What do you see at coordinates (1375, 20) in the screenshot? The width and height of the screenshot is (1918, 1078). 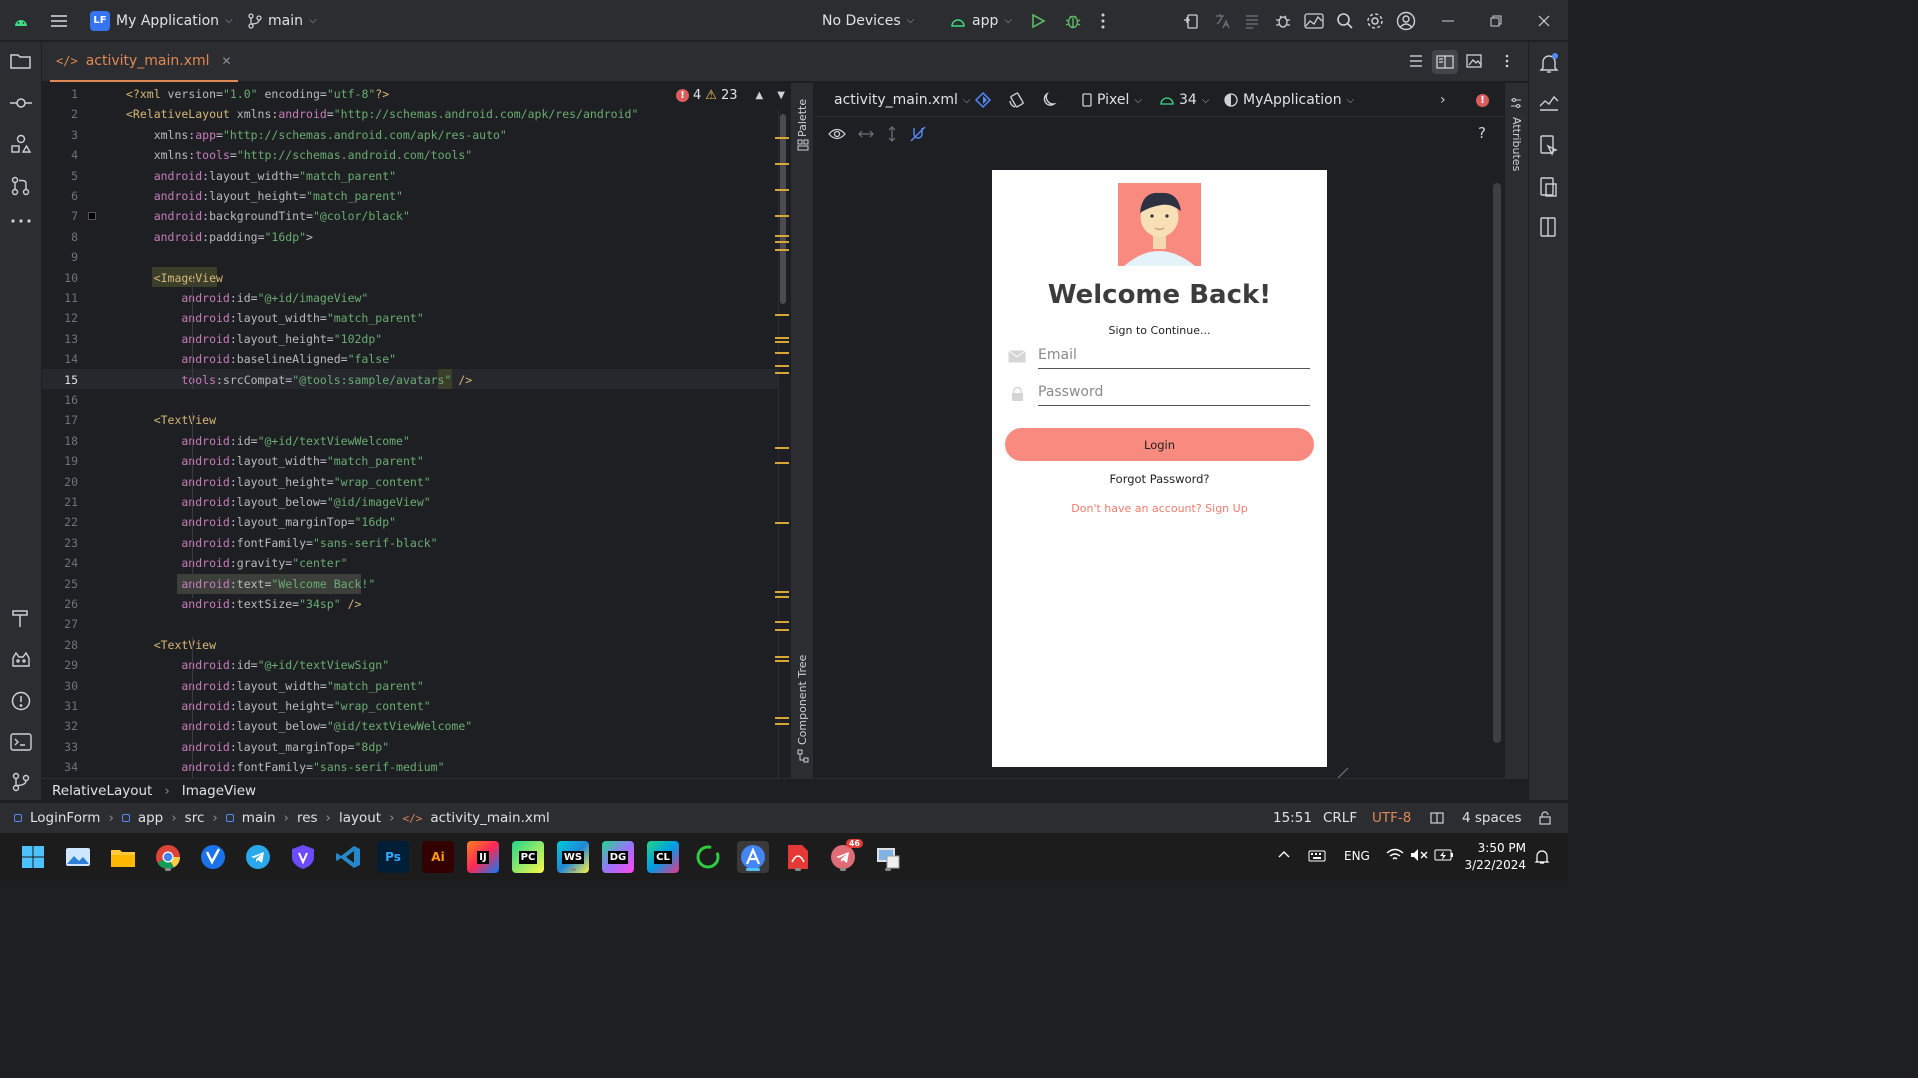 I see `settings-gear-icon` at bounding box center [1375, 20].